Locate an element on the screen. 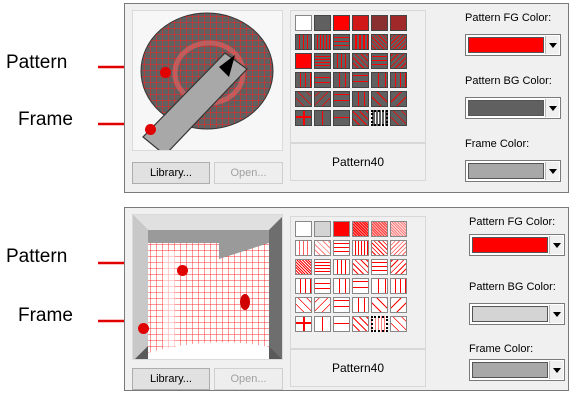 This screenshot has width=571, height=394. callout-pattern-bottom: Pattern is located at coordinates (37, 256).